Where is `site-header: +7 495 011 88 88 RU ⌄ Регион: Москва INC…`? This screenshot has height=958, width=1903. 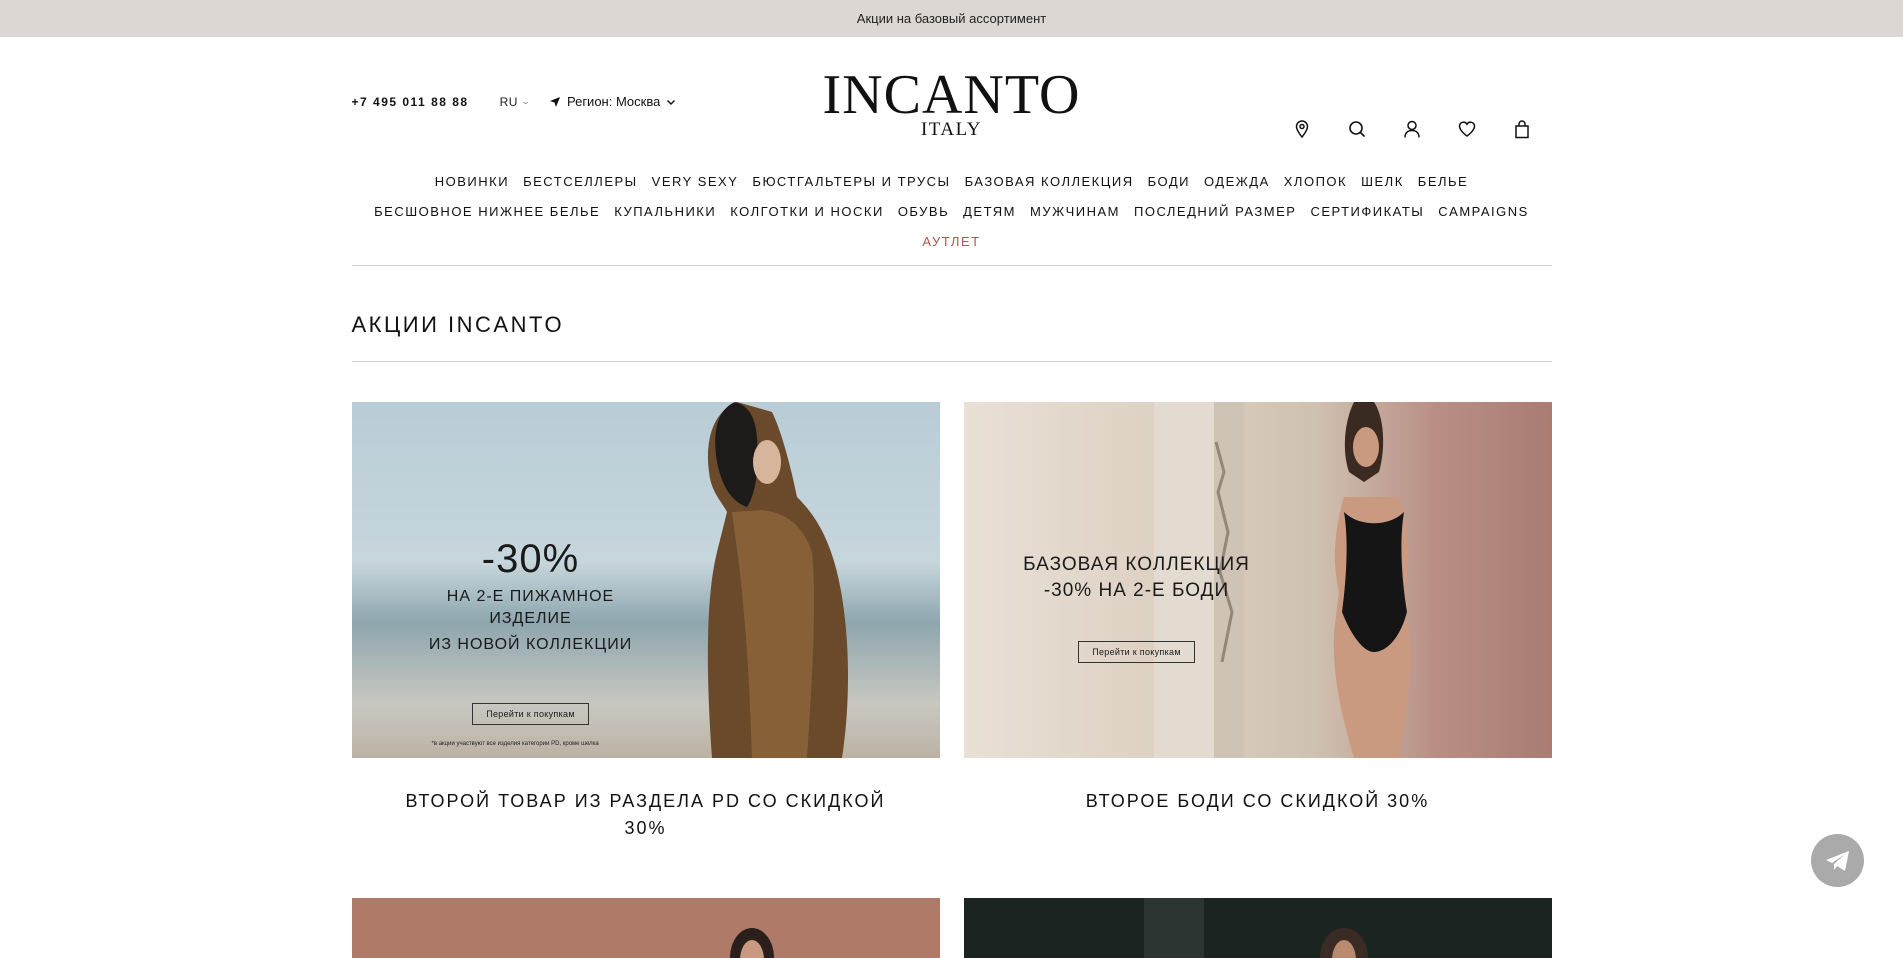
site-header: +7 495 011 88 88 RU ⌄ Регион: Москва INC… is located at coordinates (952, 102).